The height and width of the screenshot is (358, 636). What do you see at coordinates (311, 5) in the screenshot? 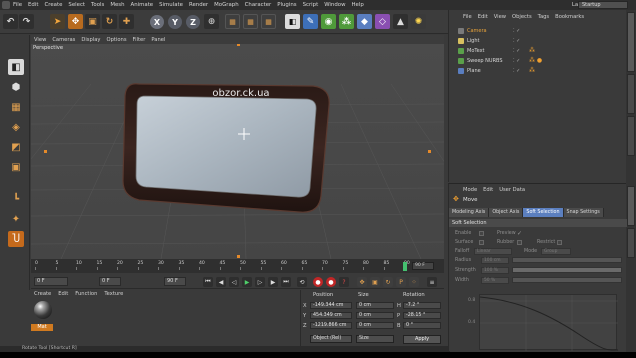
I see `menu-item-12: Script` at bounding box center [311, 5].